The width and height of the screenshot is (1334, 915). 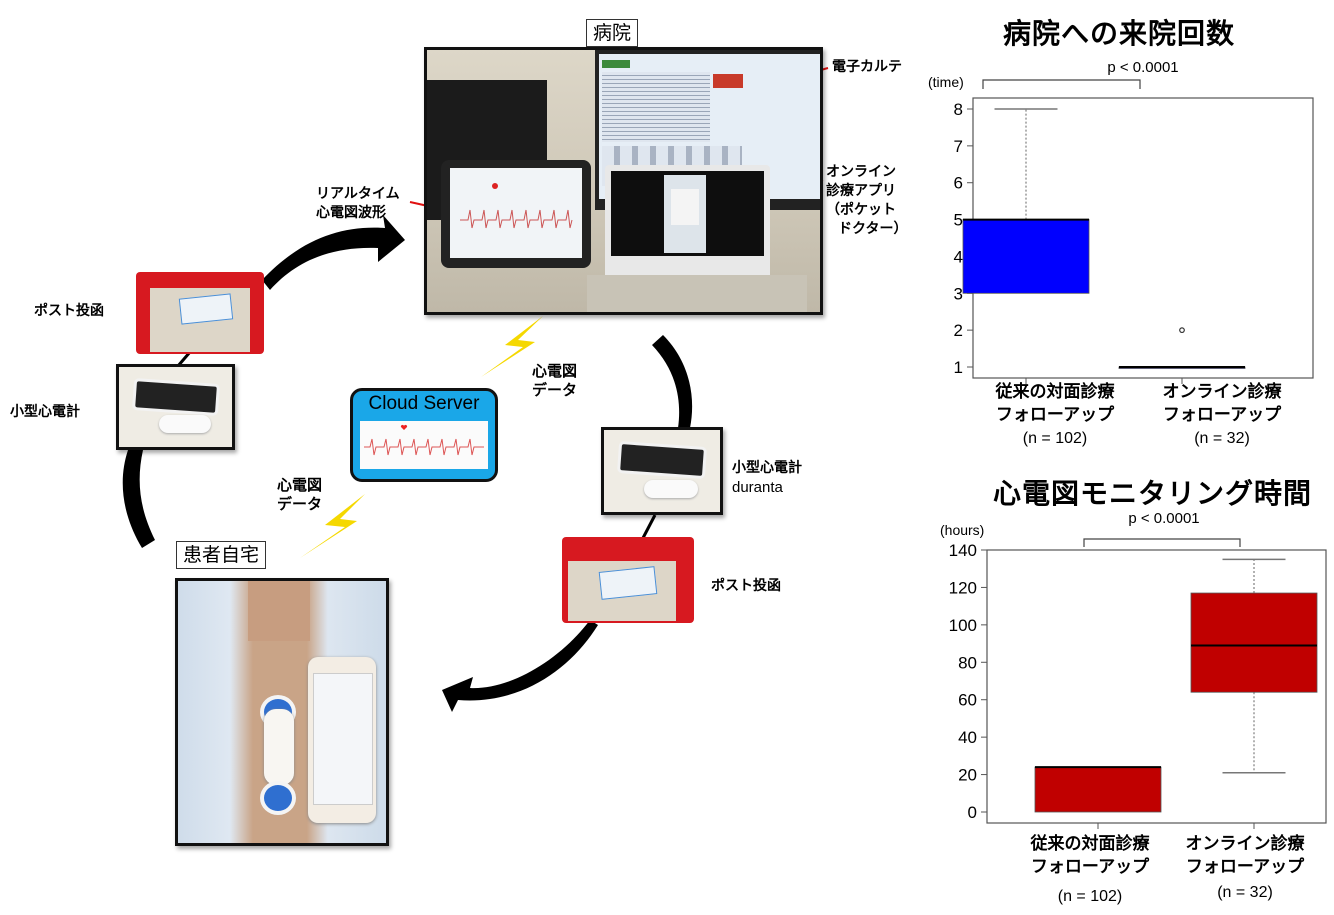 What do you see at coordinates (861, 172) in the screenshot?
I see `online-app-label-line-1: オンライン` at bounding box center [861, 172].